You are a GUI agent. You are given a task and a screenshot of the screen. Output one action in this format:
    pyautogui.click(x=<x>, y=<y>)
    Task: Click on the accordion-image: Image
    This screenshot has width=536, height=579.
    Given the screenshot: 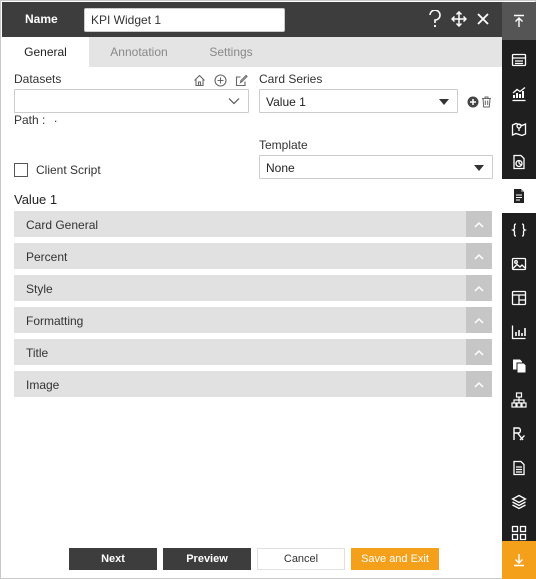 What is the action you would take?
    pyautogui.click(x=253, y=384)
    